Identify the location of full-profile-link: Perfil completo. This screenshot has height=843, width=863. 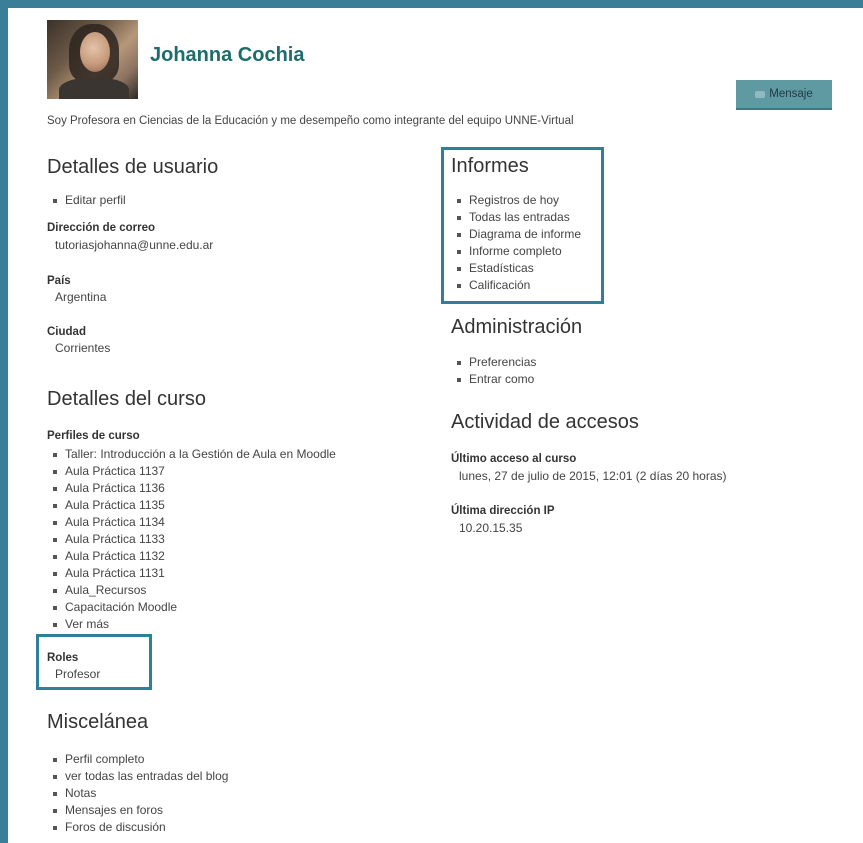
(137, 759).